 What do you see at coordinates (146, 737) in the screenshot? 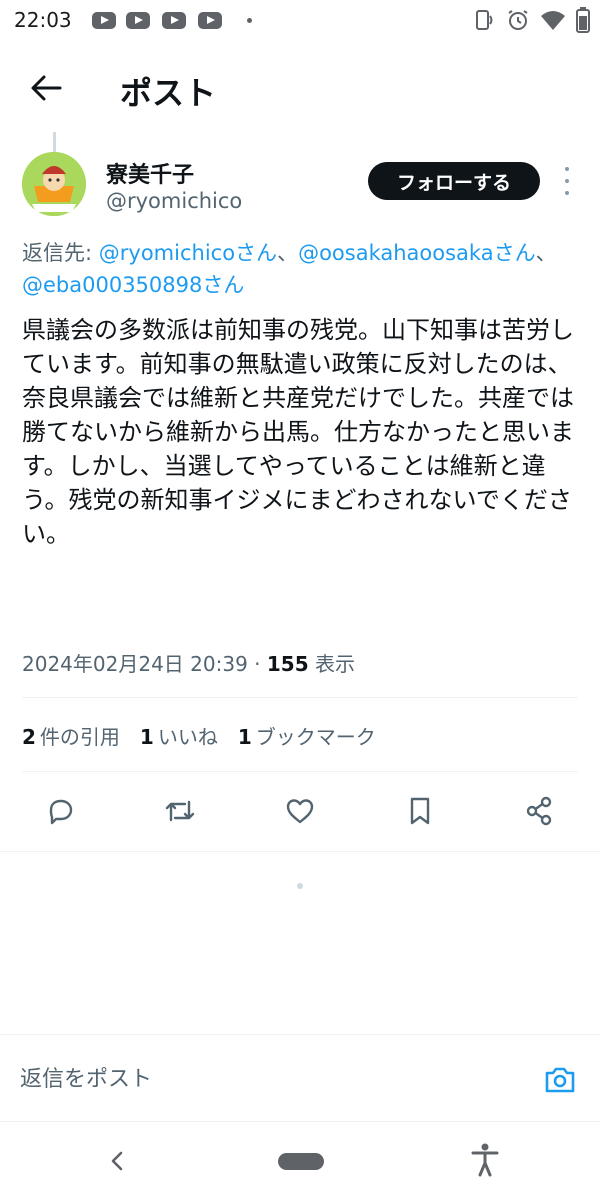
I see `likes-count: 1` at bounding box center [146, 737].